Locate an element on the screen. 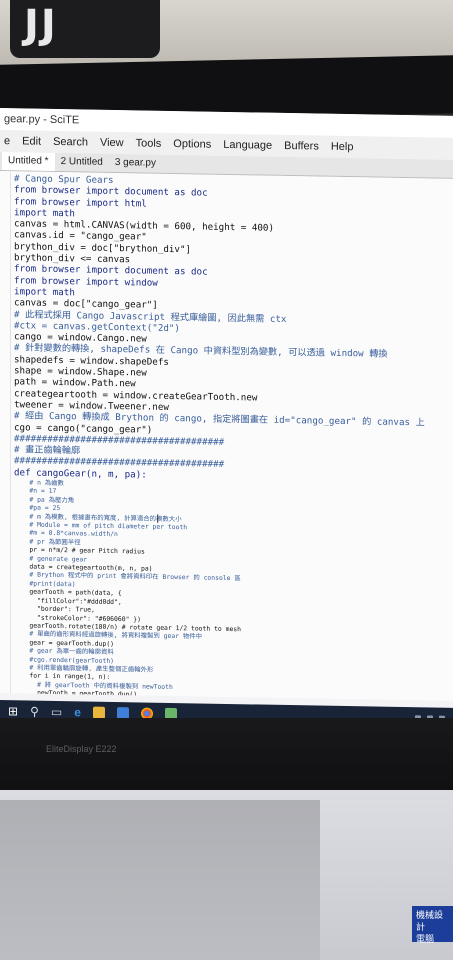  editor-tab: 3 gear.py is located at coordinates (135, 163).